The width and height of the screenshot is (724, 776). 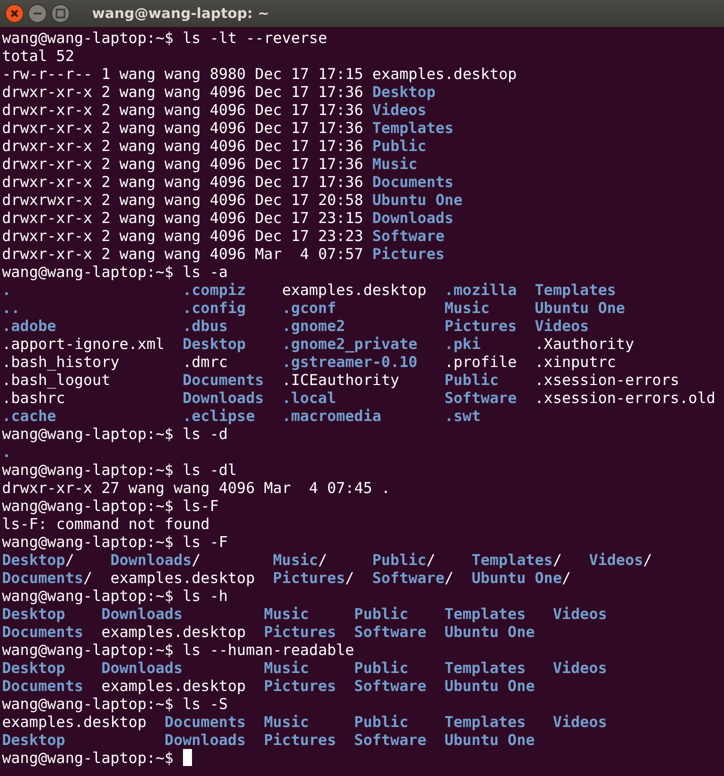 What do you see at coordinates (332, 416) in the screenshot?
I see `directory-name: .macromedia` at bounding box center [332, 416].